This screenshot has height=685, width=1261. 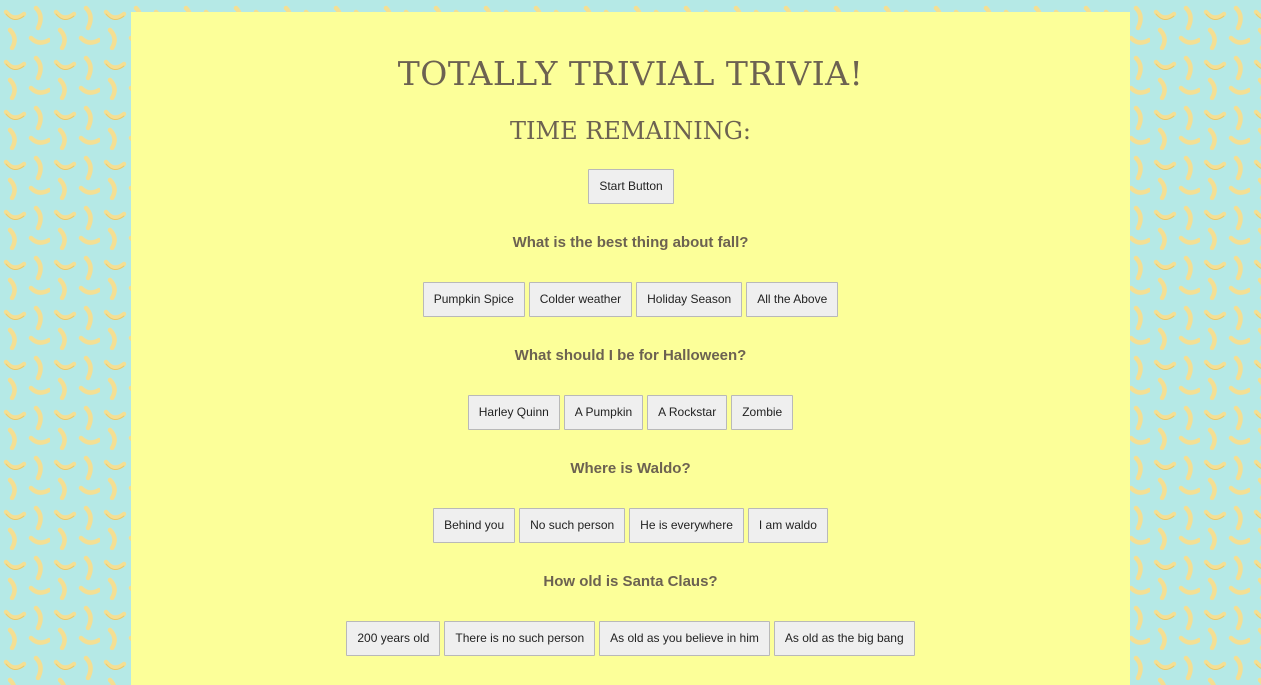 What do you see at coordinates (630, 355) in the screenshot?
I see `question-2: What should I be for Halloween?` at bounding box center [630, 355].